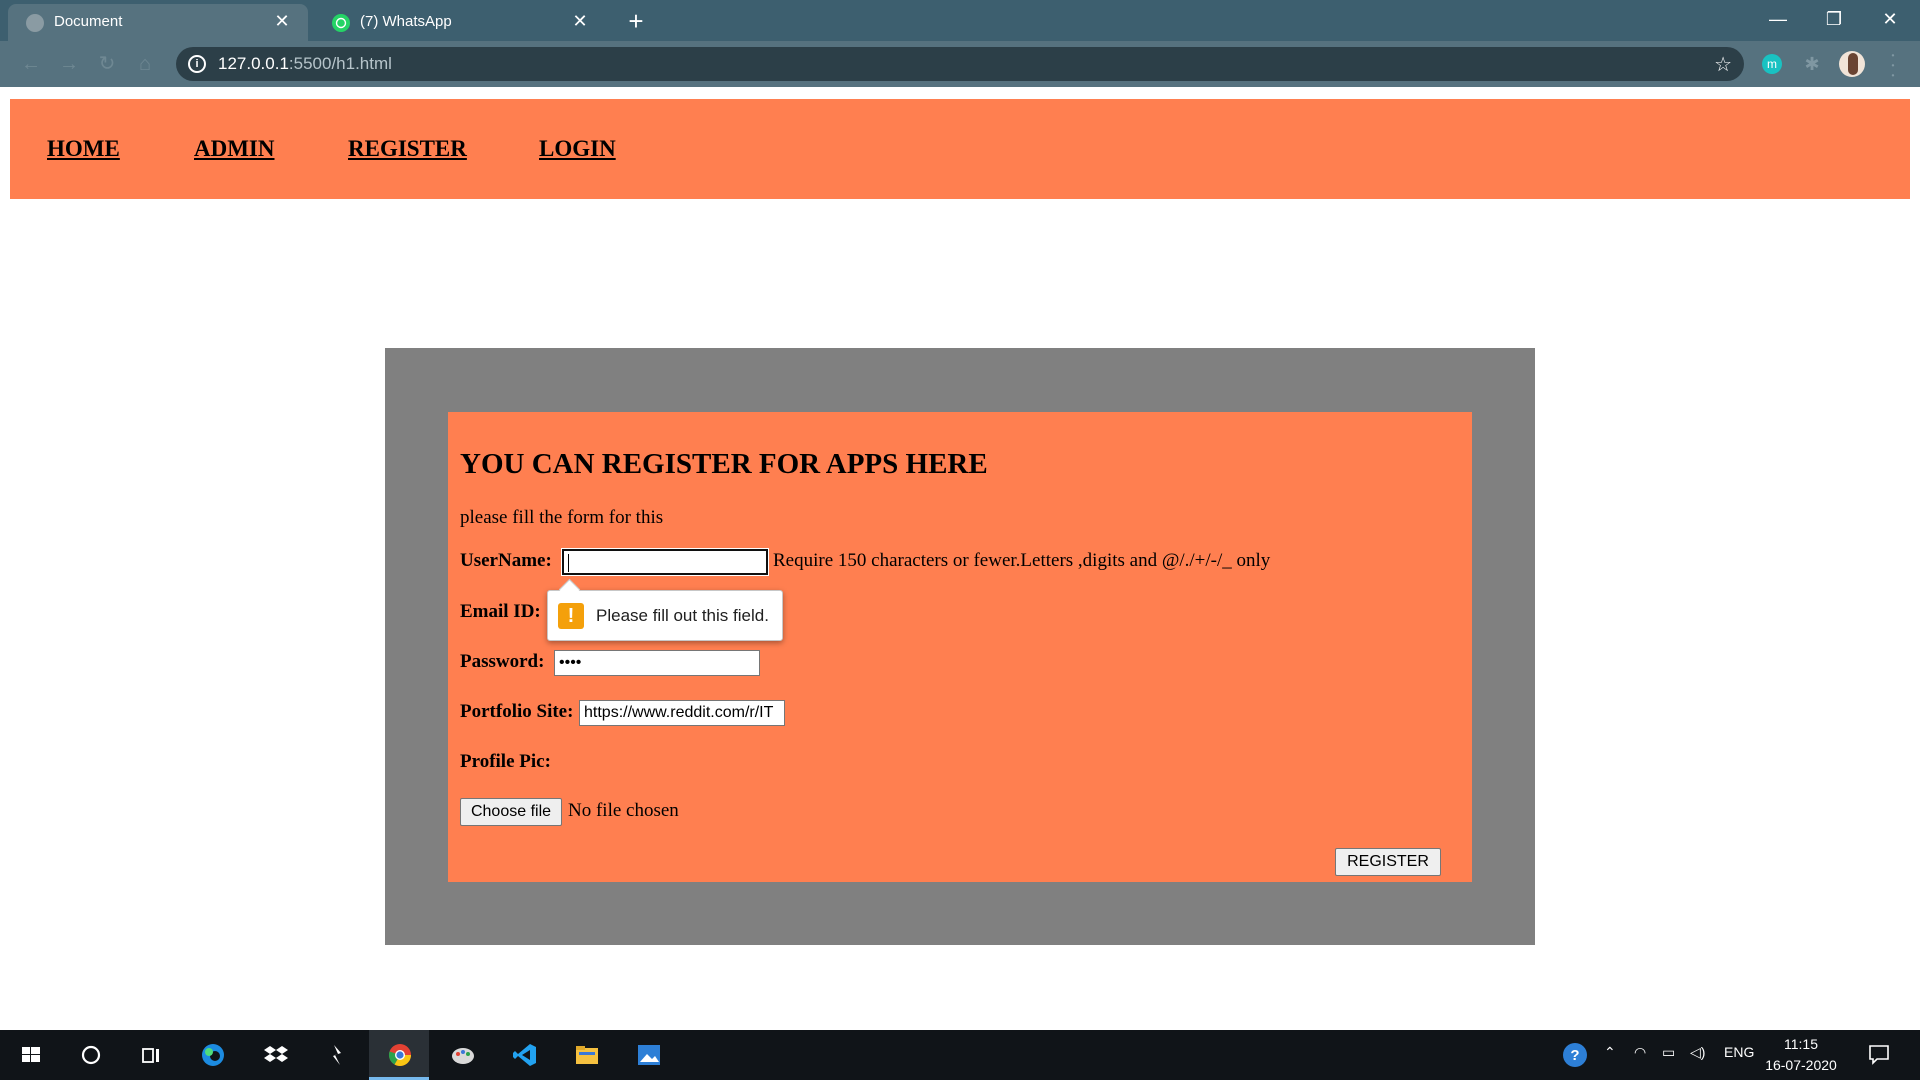 Image resolution: width=1920 pixels, height=1080 pixels. I want to click on dropbox-icon, so click(275, 1055).